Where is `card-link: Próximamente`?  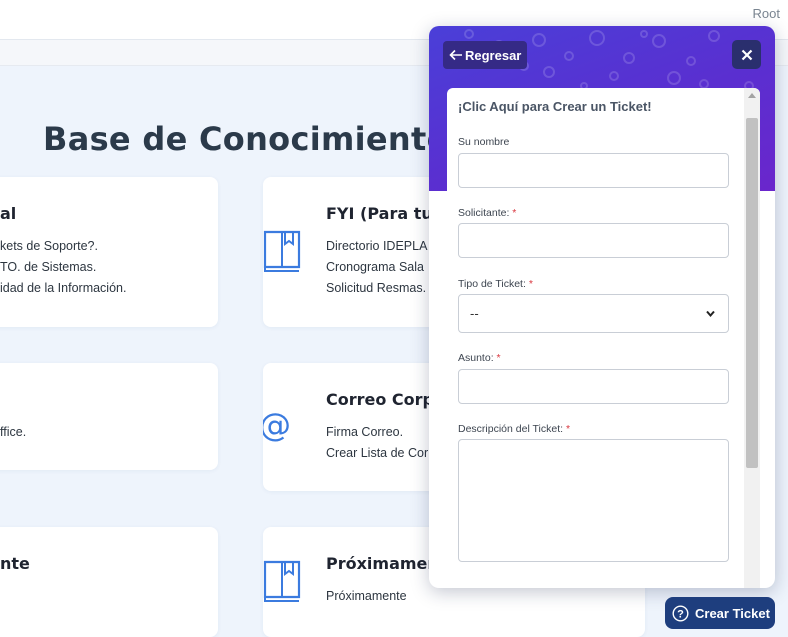
card-link: Próximamente is located at coordinates (366, 596).